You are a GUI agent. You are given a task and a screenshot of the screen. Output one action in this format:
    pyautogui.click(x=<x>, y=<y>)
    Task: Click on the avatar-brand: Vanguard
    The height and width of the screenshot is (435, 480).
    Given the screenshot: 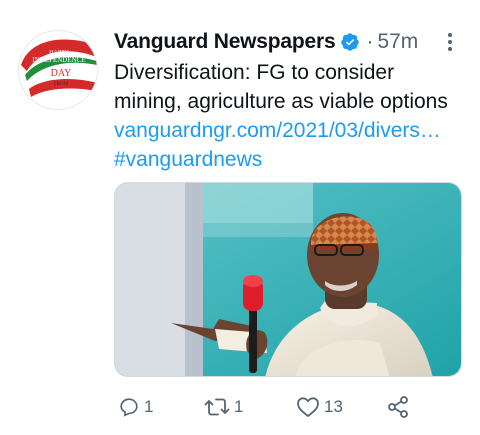 What is the action you would take?
    pyautogui.click(x=62, y=98)
    